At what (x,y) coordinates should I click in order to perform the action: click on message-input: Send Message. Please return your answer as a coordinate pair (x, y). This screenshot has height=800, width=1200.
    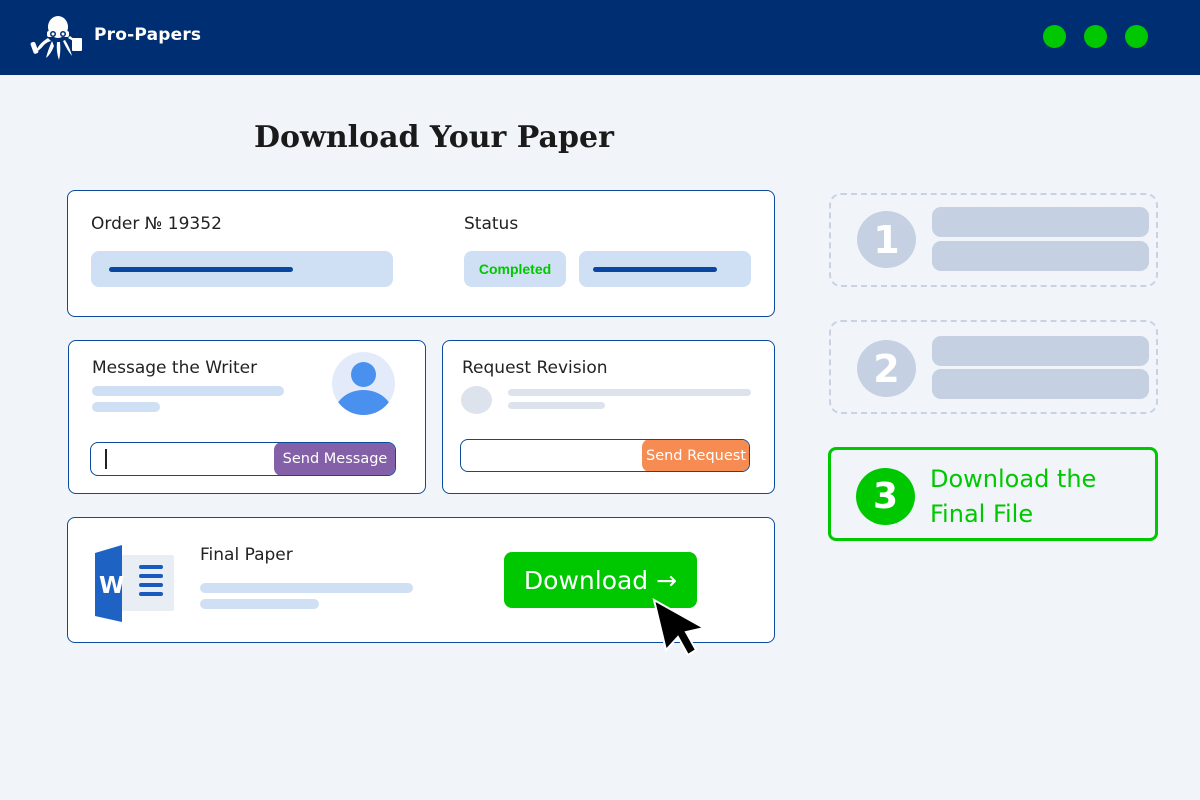
    Looking at the image, I should click on (243, 459).